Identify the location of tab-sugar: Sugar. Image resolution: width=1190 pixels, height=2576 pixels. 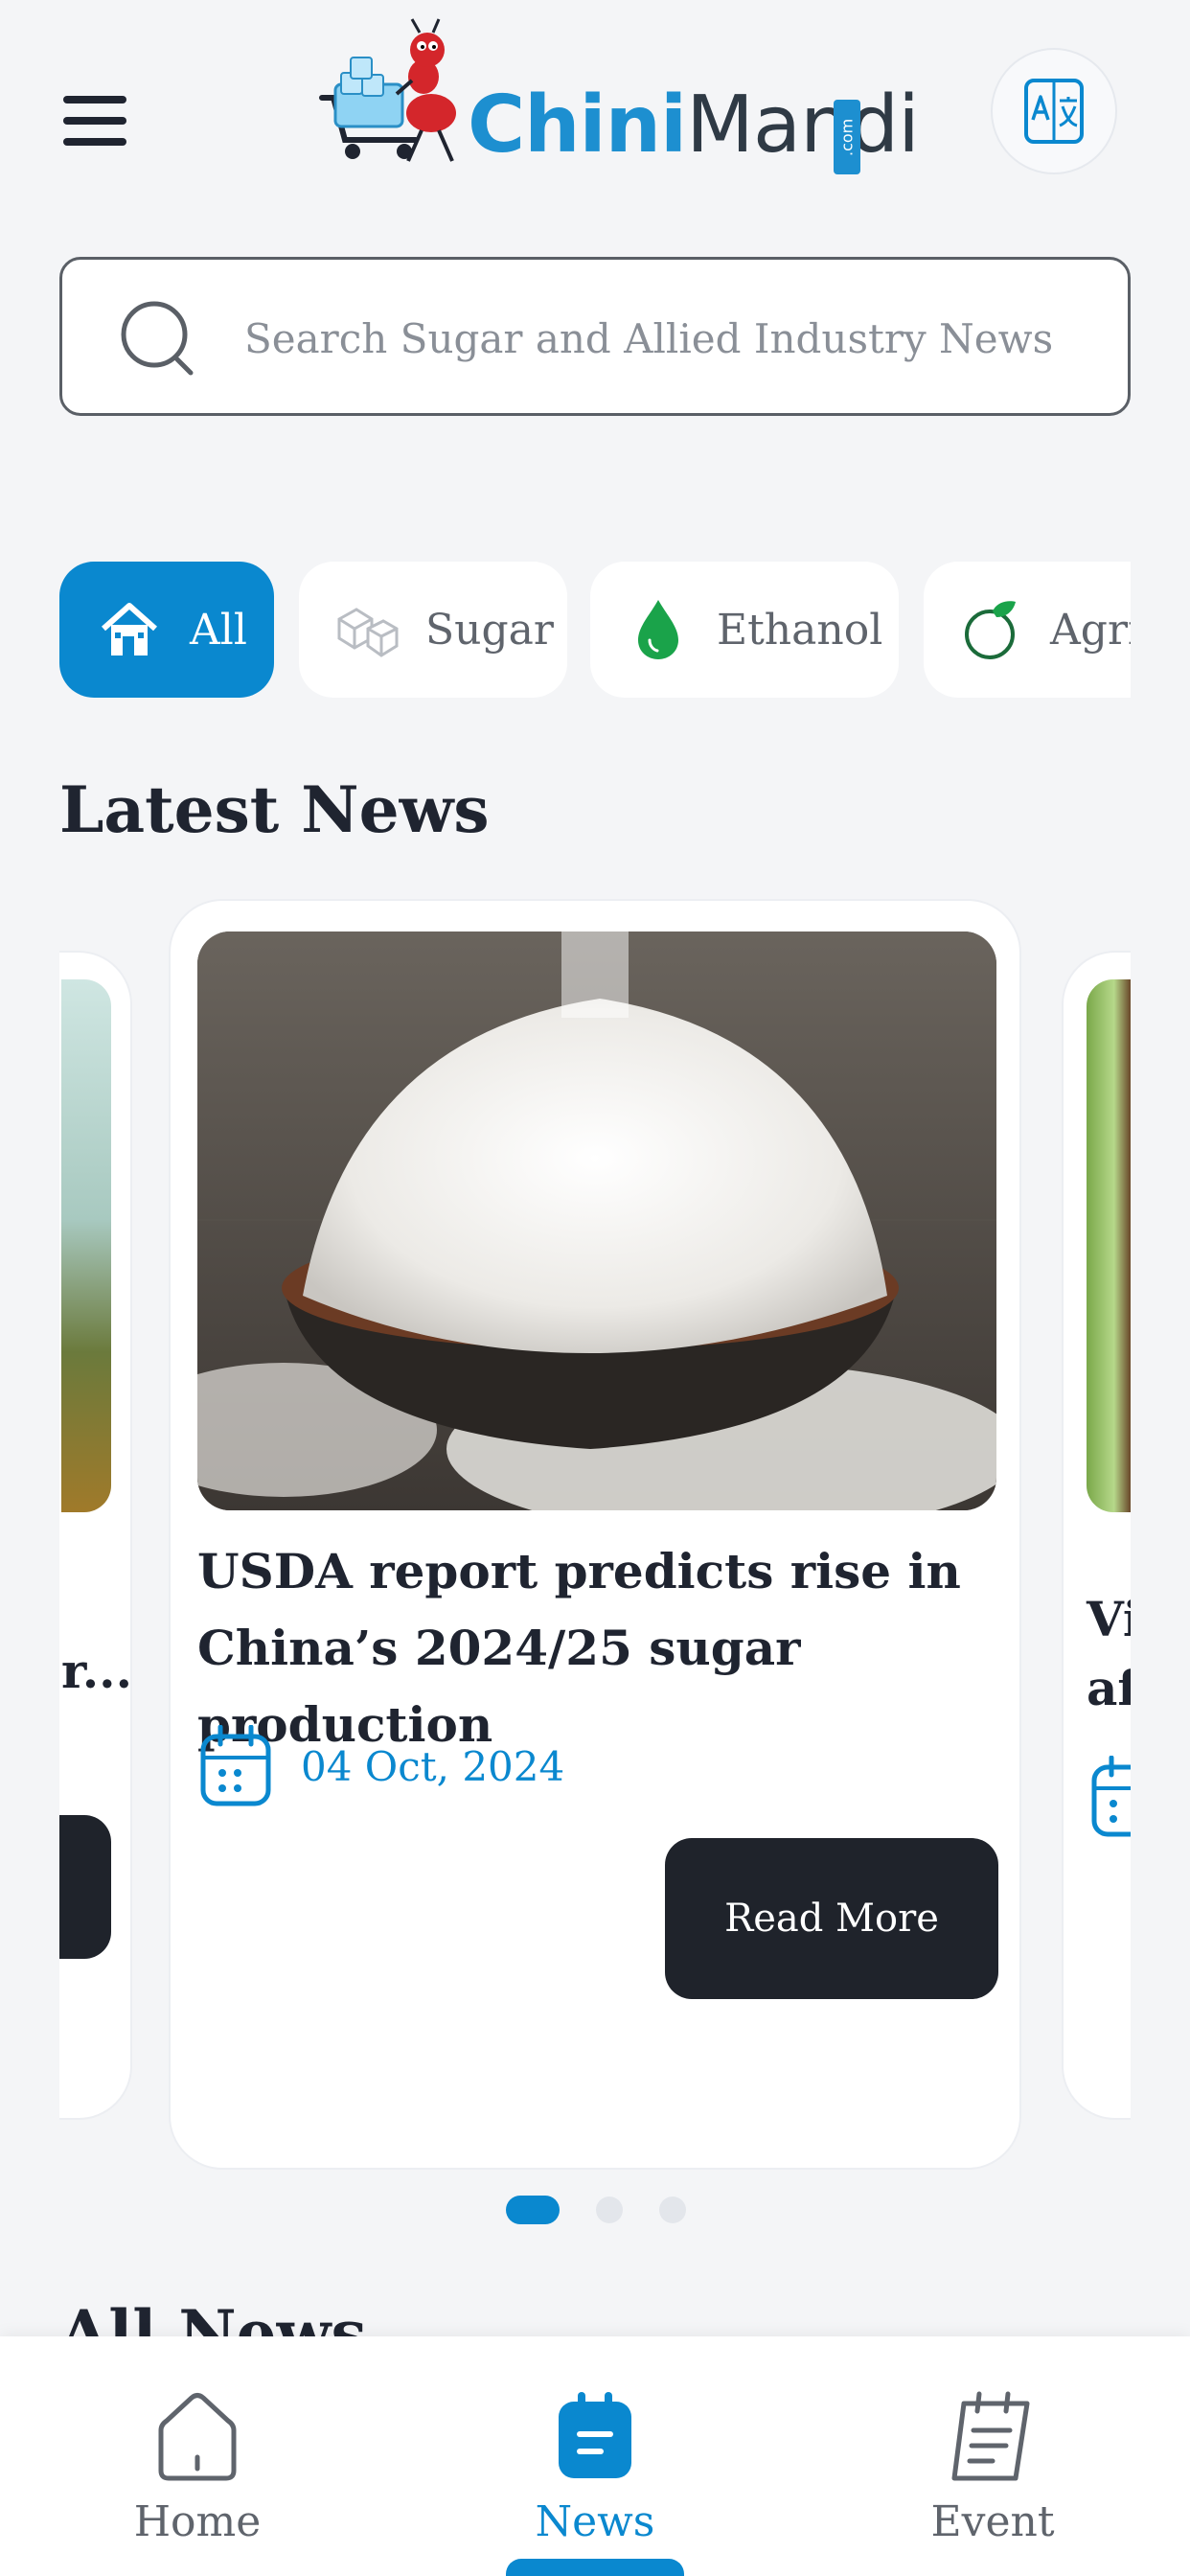
(433, 630).